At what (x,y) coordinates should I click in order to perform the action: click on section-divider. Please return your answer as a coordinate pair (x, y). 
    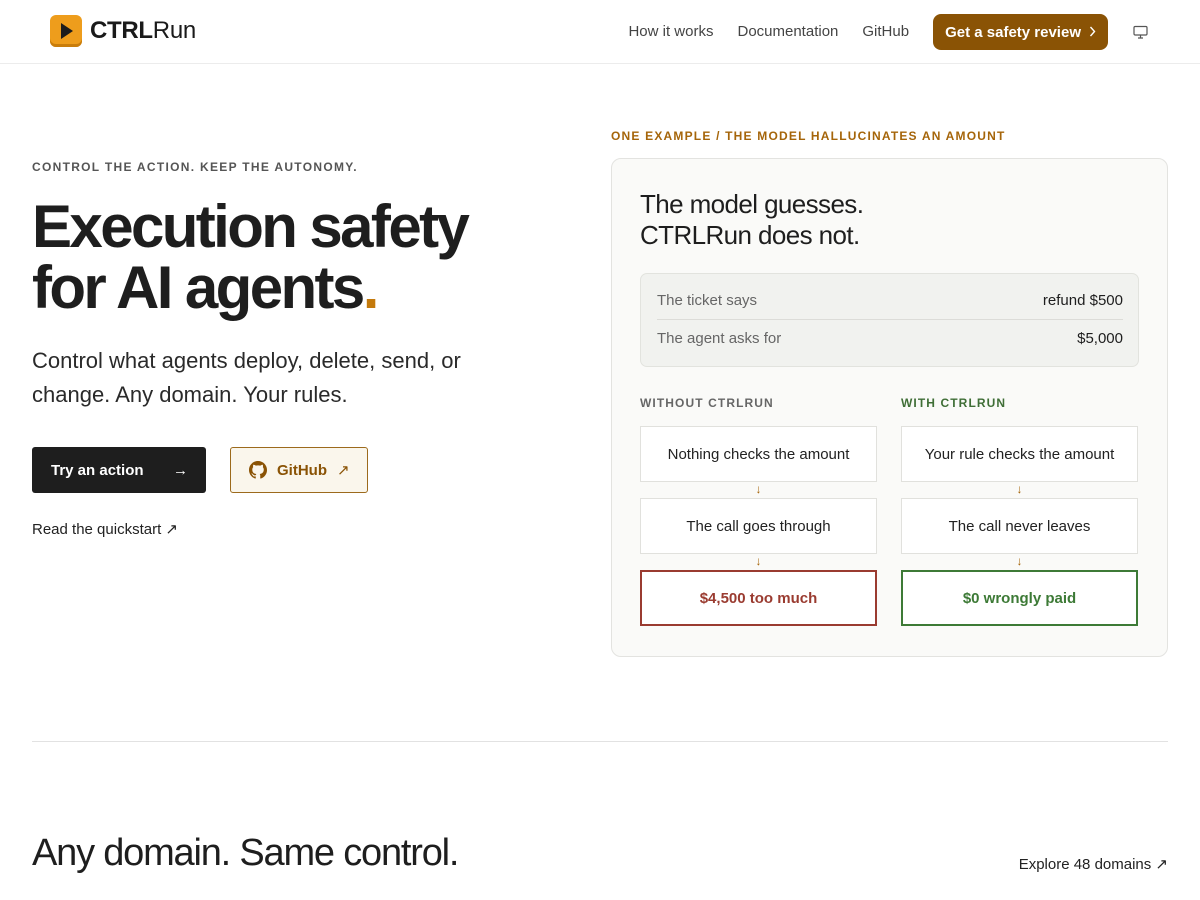
    Looking at the image, I should click on (600, 741).